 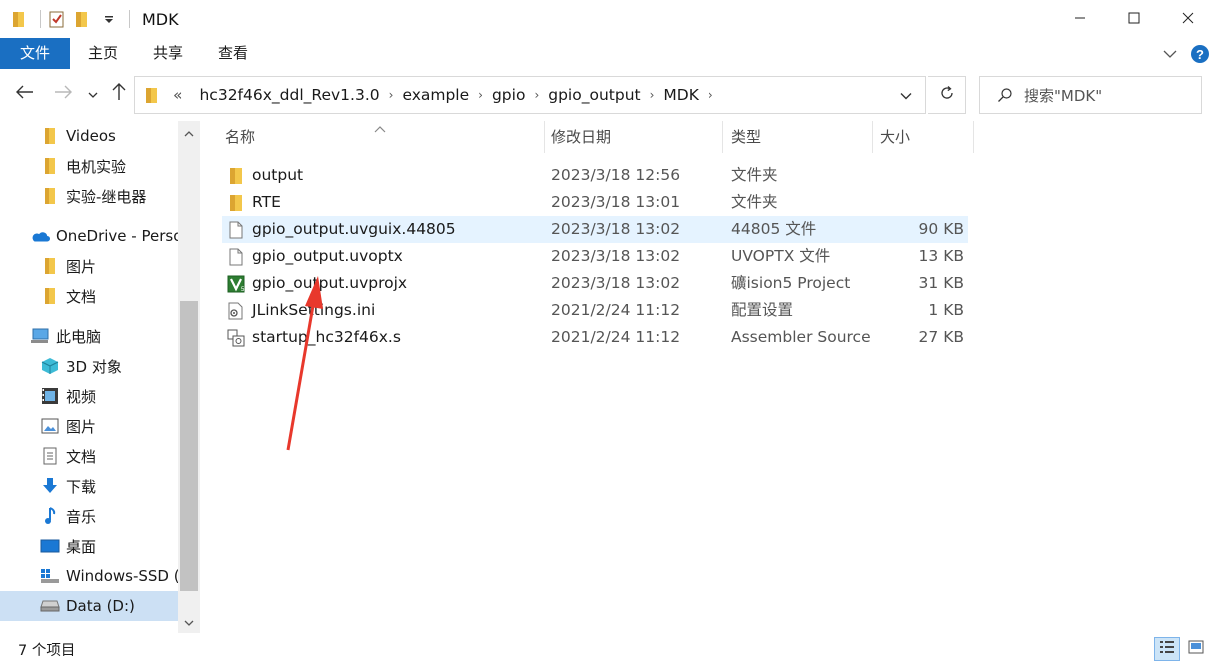 I want to click on music-icon, so click(x=50, y=516).